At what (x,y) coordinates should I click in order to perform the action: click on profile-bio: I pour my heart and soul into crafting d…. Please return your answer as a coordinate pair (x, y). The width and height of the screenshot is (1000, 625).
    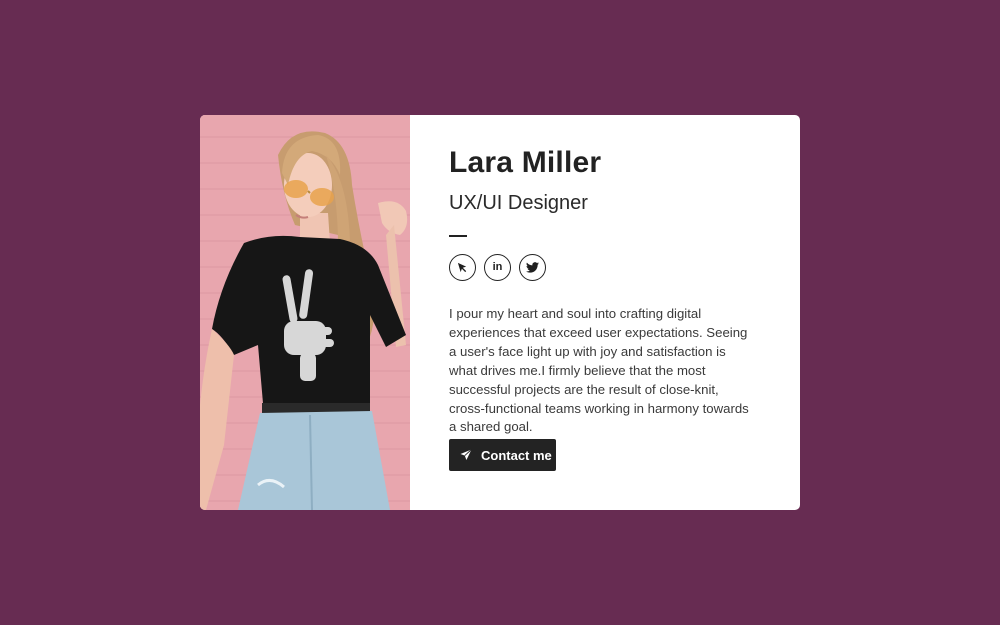
    Looking at the image, I should click on (599, 370).